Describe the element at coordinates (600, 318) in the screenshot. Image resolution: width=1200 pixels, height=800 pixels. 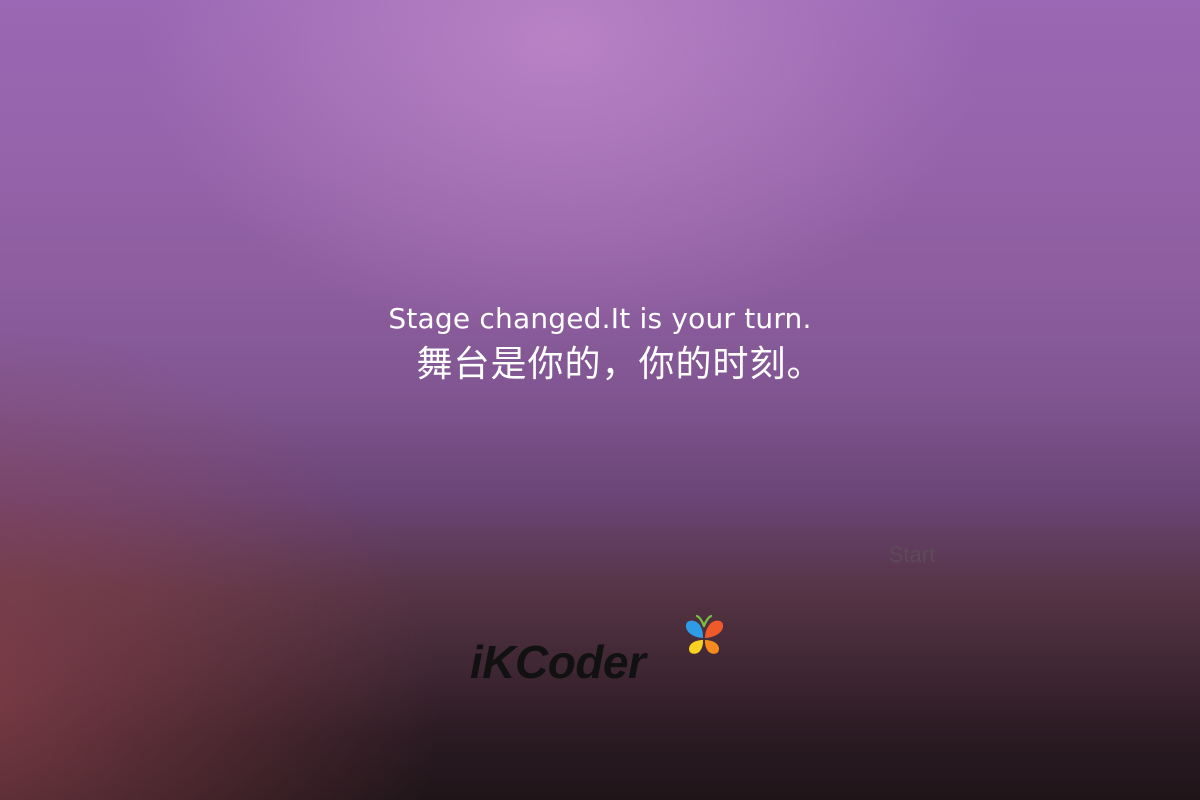
I see `stage-message-english: Stage changed.It is your turn.` at that location.